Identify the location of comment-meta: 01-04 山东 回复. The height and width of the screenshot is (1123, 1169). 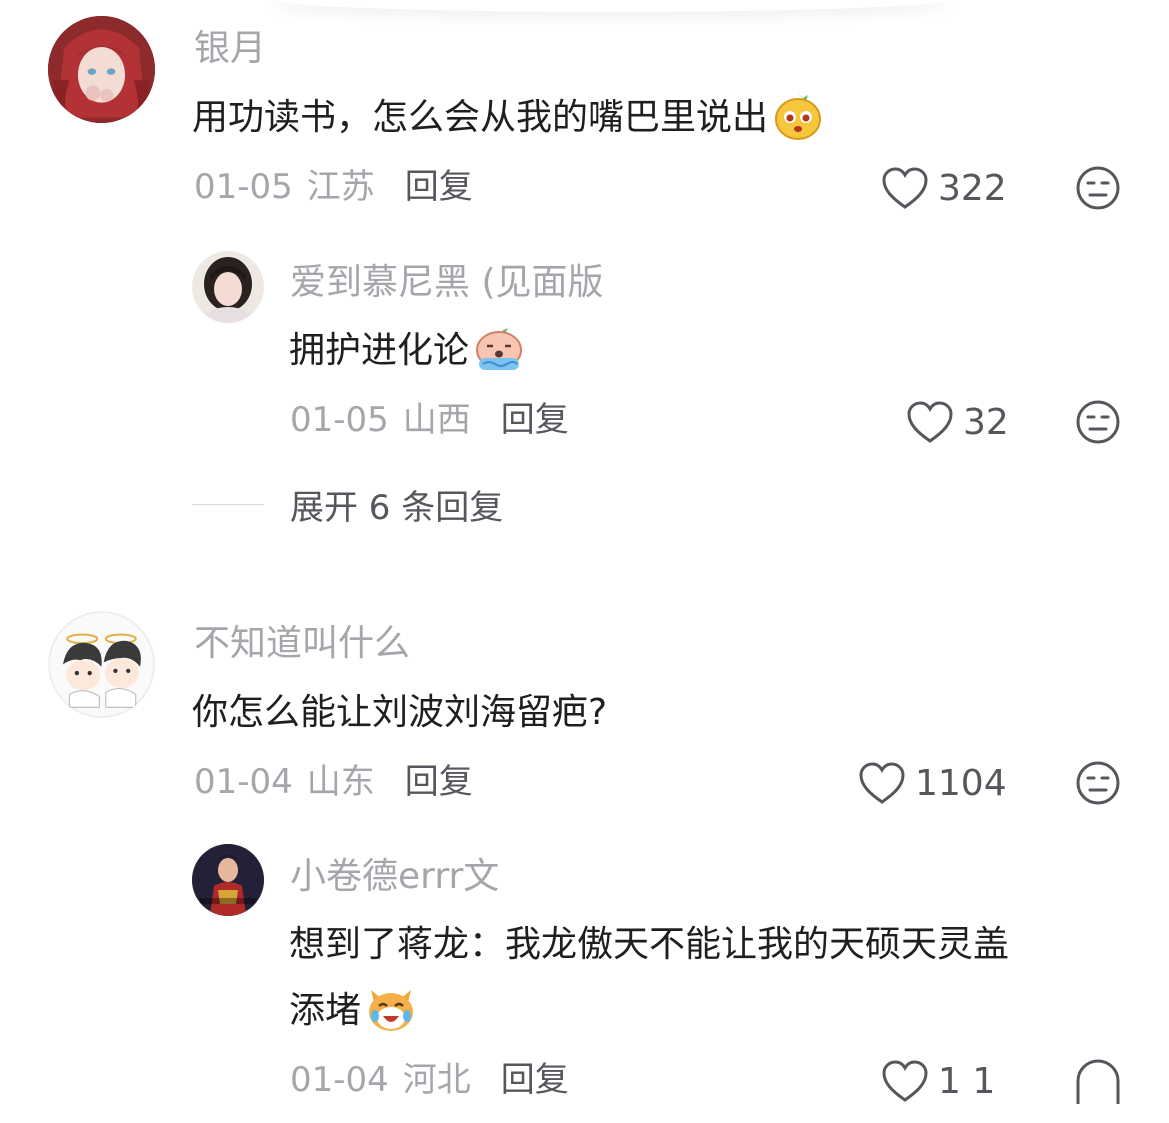
(333, 782).